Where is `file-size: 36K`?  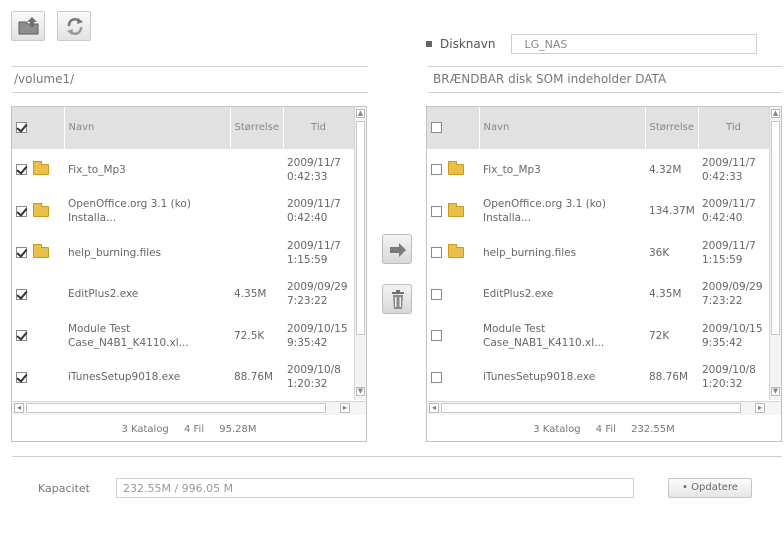
file-size: 36K is located at coordinates (659, 252).